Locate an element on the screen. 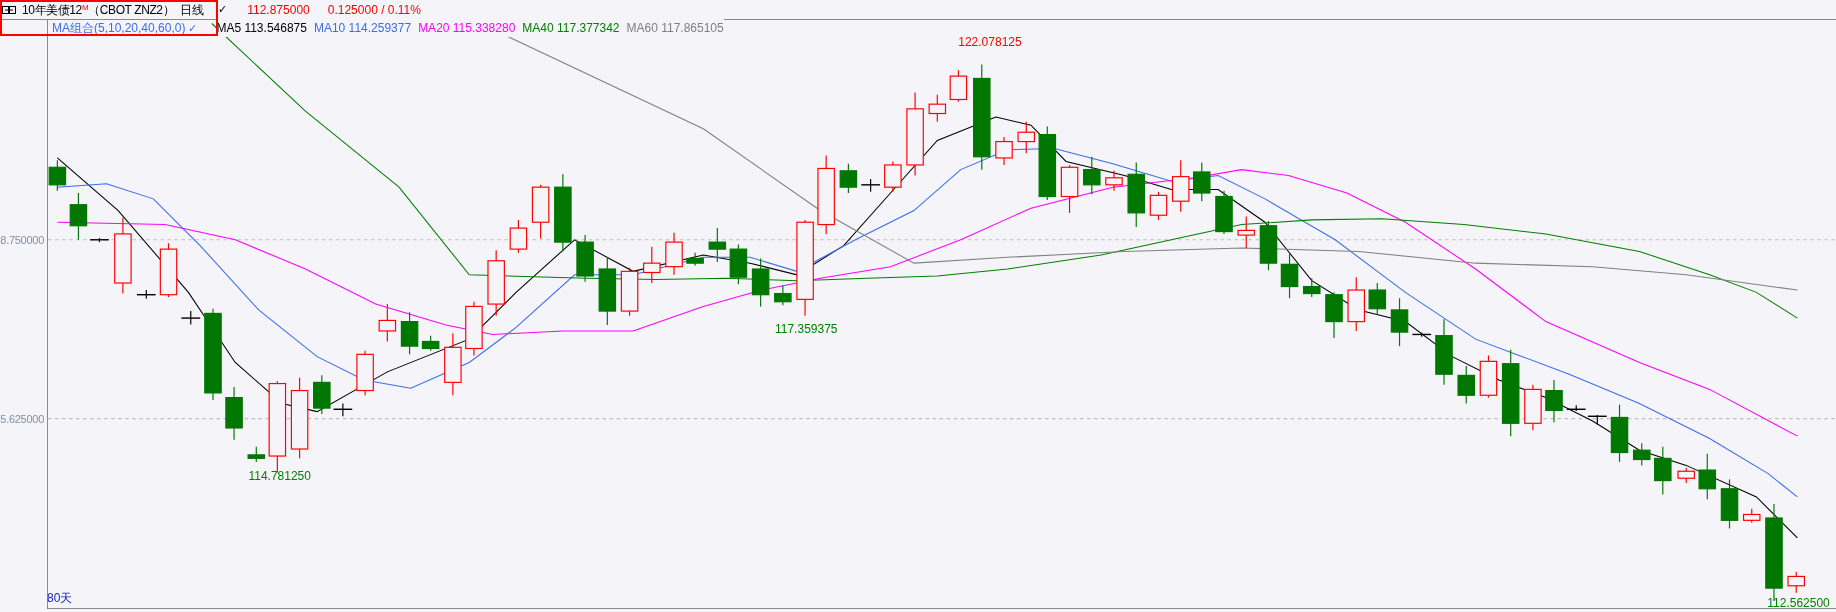 Image resolution: width=1836 pixels, height=612 pixels. last-price: 112.875000 is located at coordinates (278, 10).